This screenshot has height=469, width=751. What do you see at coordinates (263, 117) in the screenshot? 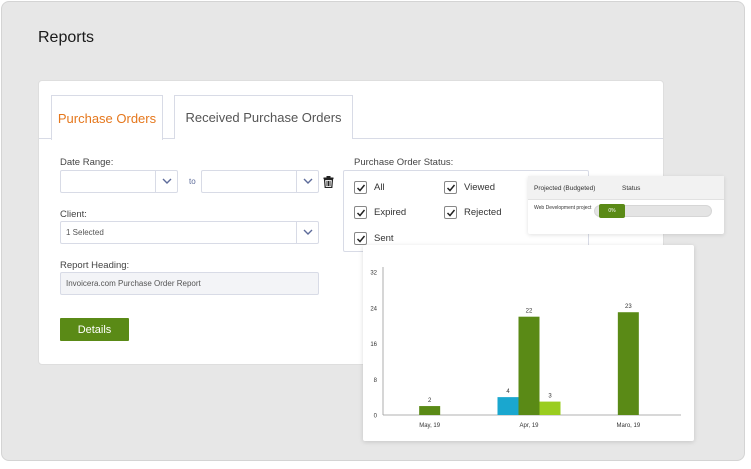
I see `tab-received-purchase-orders: Received Purchase Orders` at bounding box center [263, 117].